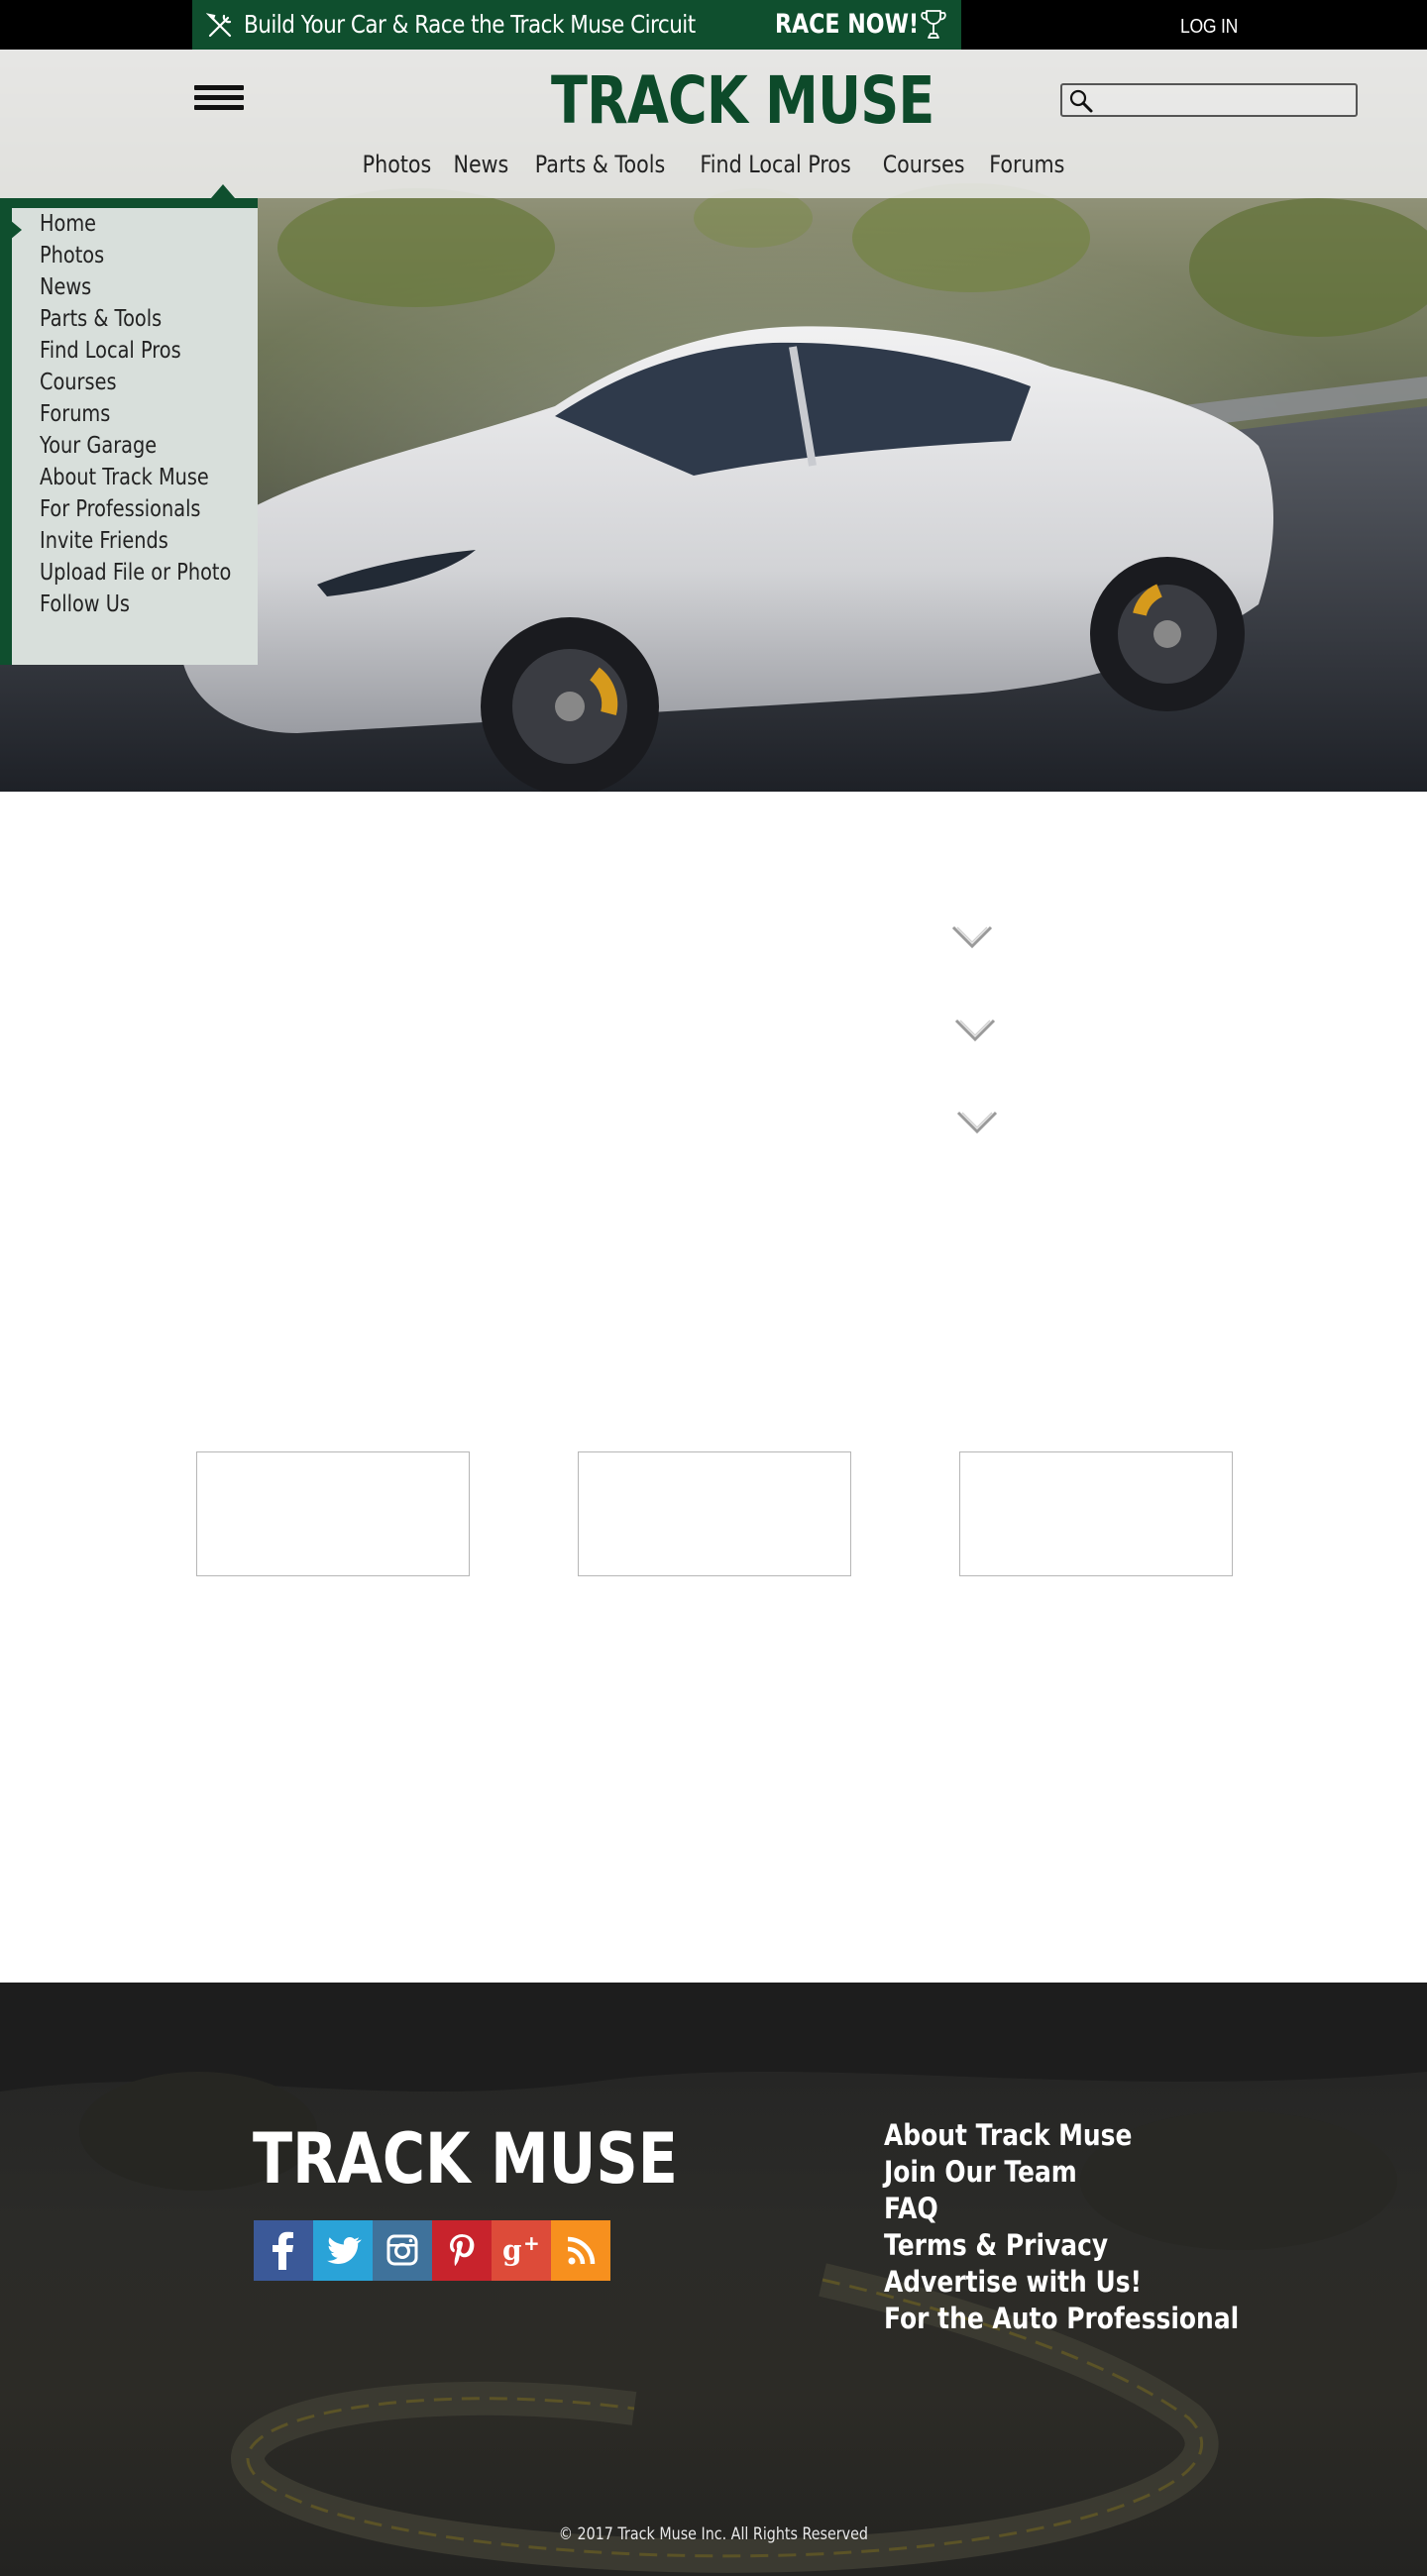  Describe the element at coordinates (1090, 2172) in the screenshot. I see `footer-link-item: Join Our Team` at that location.